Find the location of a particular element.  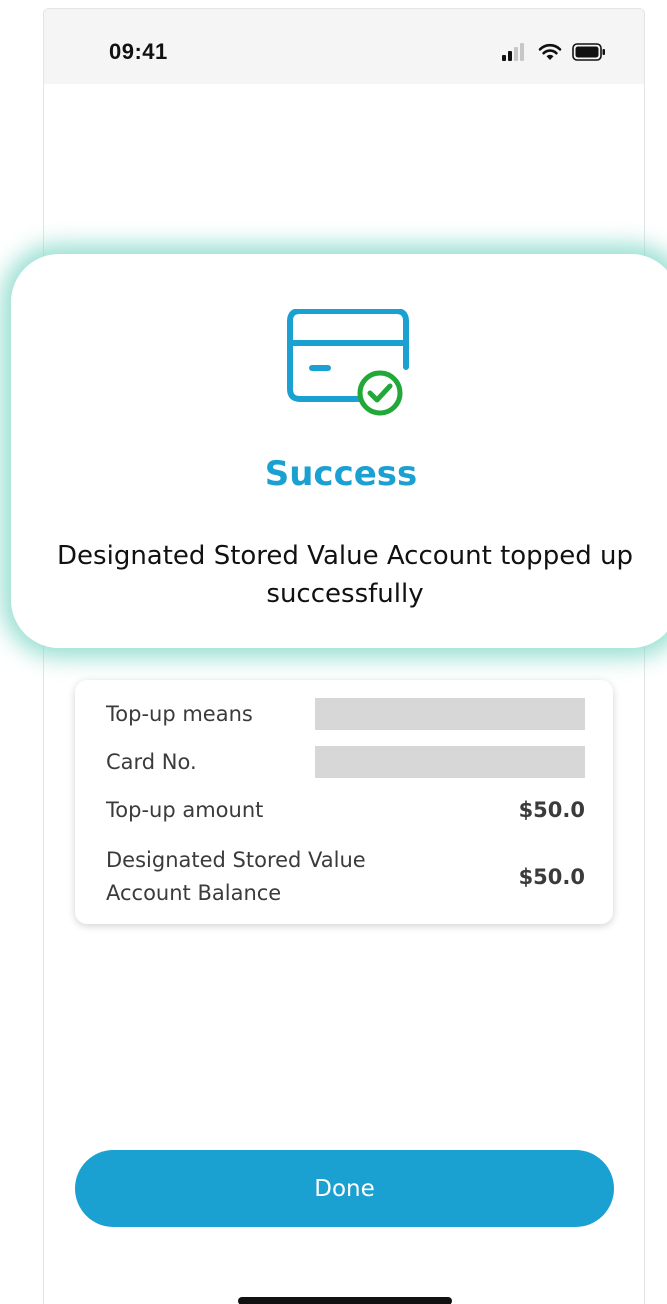

battery-icon is located at coordinates (589, 52).